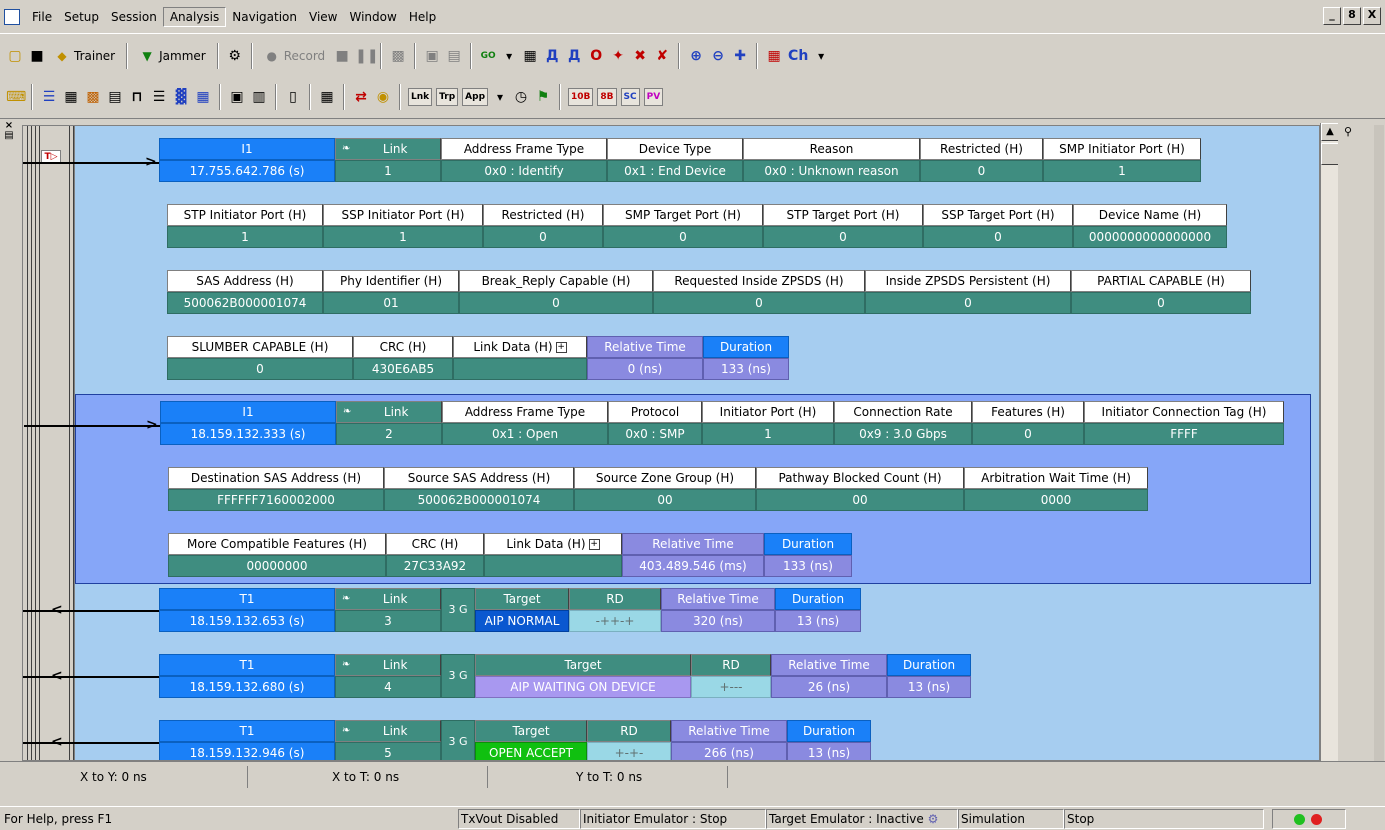  What do you see at coordinates (662, 56) in the screenshot?
I see `remove-marks-icon: ✘` at bounding box center [662, 56].